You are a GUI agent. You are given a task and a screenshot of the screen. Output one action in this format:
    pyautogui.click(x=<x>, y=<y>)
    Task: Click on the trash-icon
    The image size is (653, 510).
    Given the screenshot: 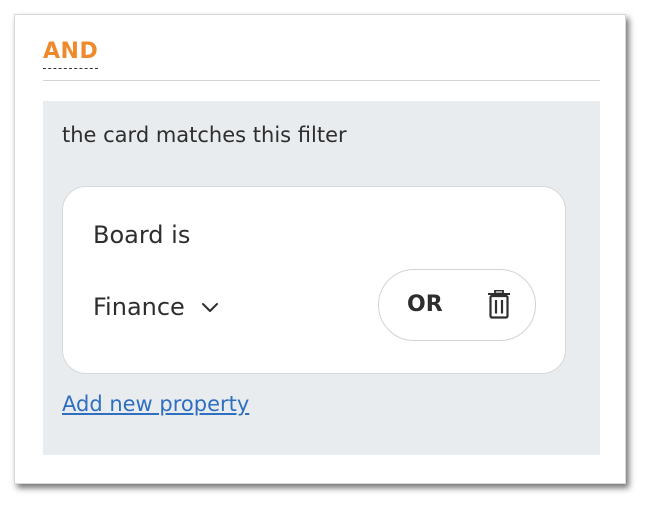 What is the action you would take?
    pyautogui.click(x=499, y=304)
    